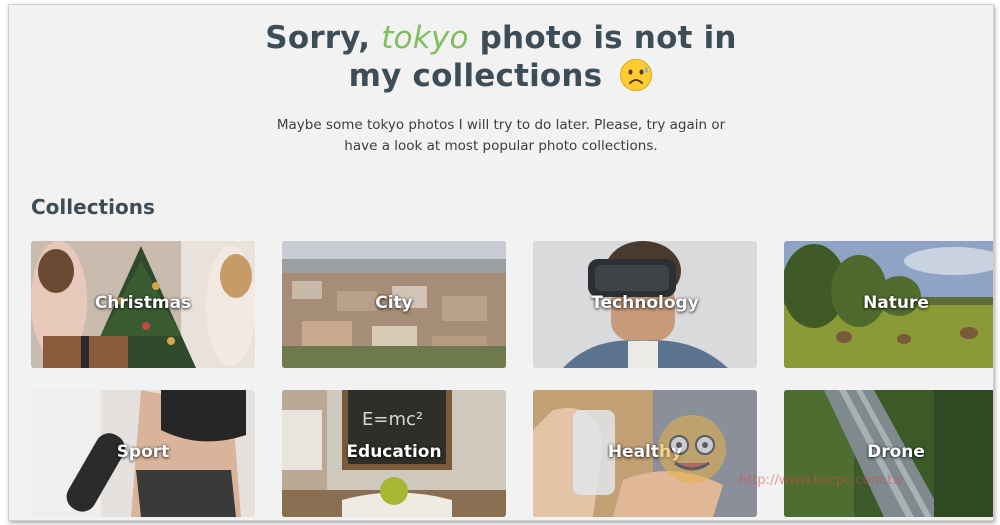  Describe the element at coordinates (93, 207) in the screenshot. I see `collections-heading: Collections` at that location.